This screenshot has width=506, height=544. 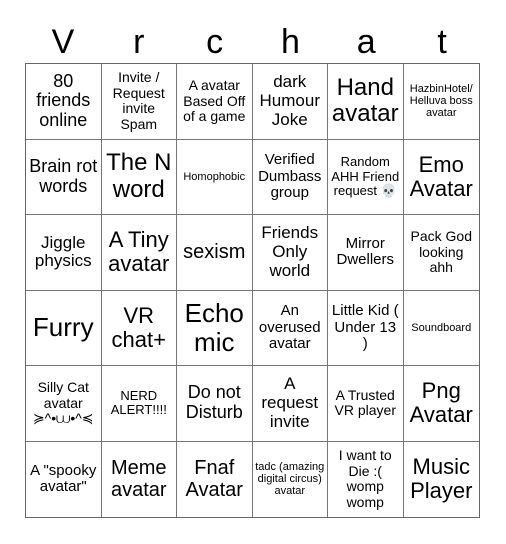 What do you see at coordinates (63, 42) in the screenshot?
I see `header-letter-v: V` at bounding box center [63, 42].